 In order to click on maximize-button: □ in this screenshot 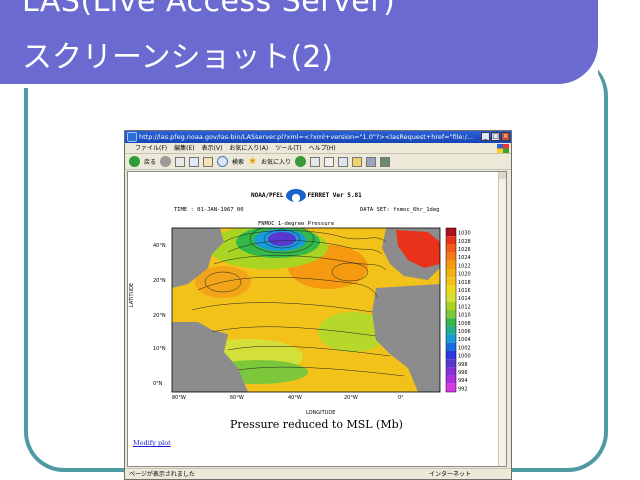, I will do `click(495, 136)`.